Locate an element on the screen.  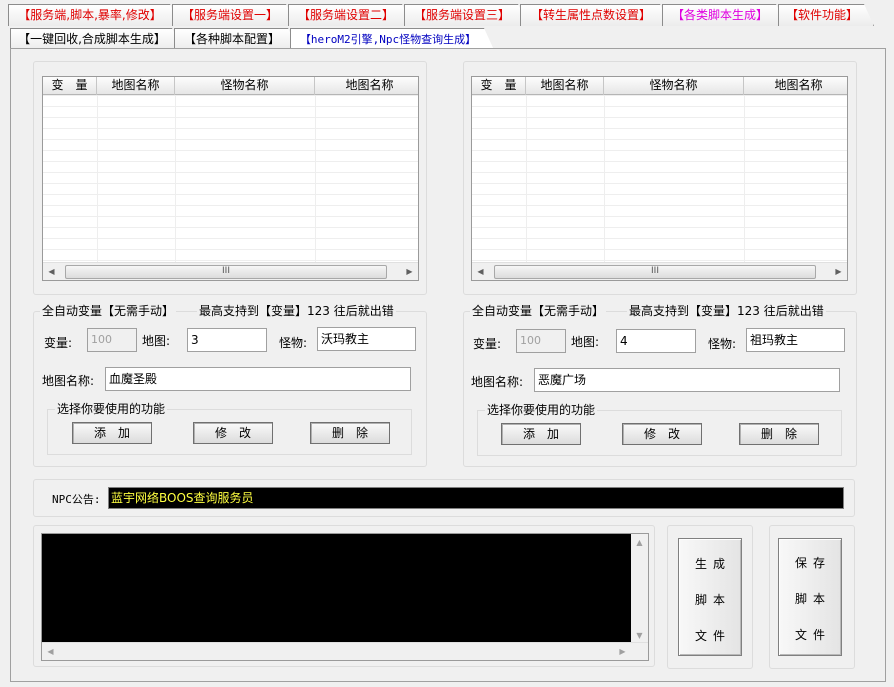
right-grid-hscrollbar: ◀ III ▶ is located at coordinates (659, 271).